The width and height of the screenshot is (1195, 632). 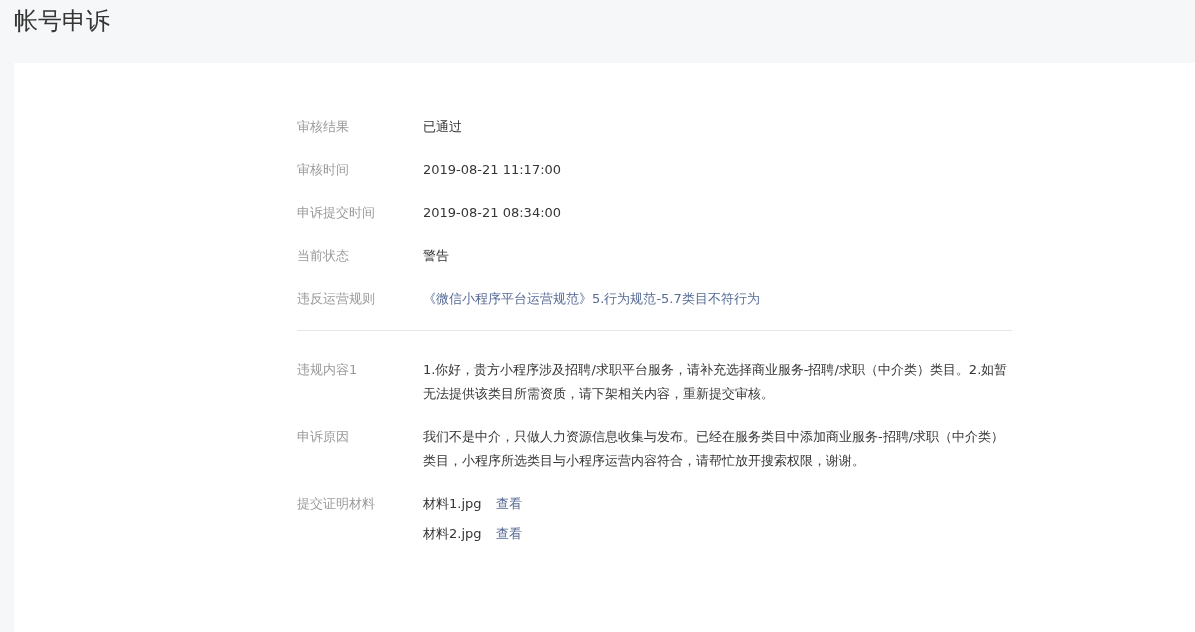 I want to click on field-paragraph: 1.你好，贵方小程序涉及招聘/求职平台服务，请补充选择商业服务-招聘/求职（中介类）类目。2.如暂无法提供该类目所需资质，请下架相关内容，重新提交审核。, so click(x=716, y=382).